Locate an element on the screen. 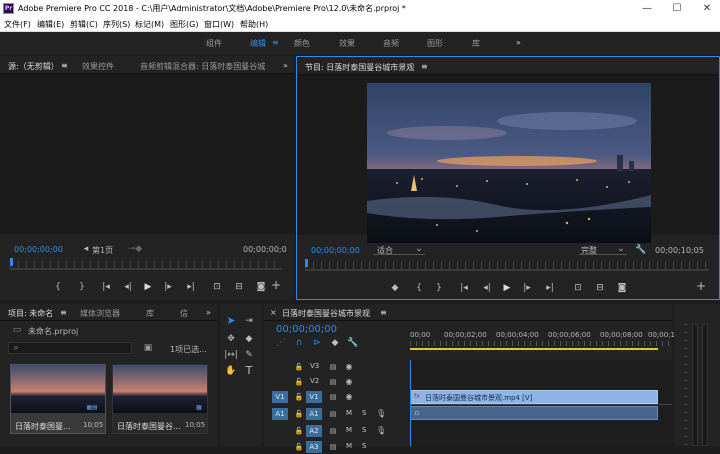 This screenshot has height=454, width=720. project-clip-thumbnail-1: ▦▤ 日落时泰国曼... 10;05 is located at coordinates (58, 399).